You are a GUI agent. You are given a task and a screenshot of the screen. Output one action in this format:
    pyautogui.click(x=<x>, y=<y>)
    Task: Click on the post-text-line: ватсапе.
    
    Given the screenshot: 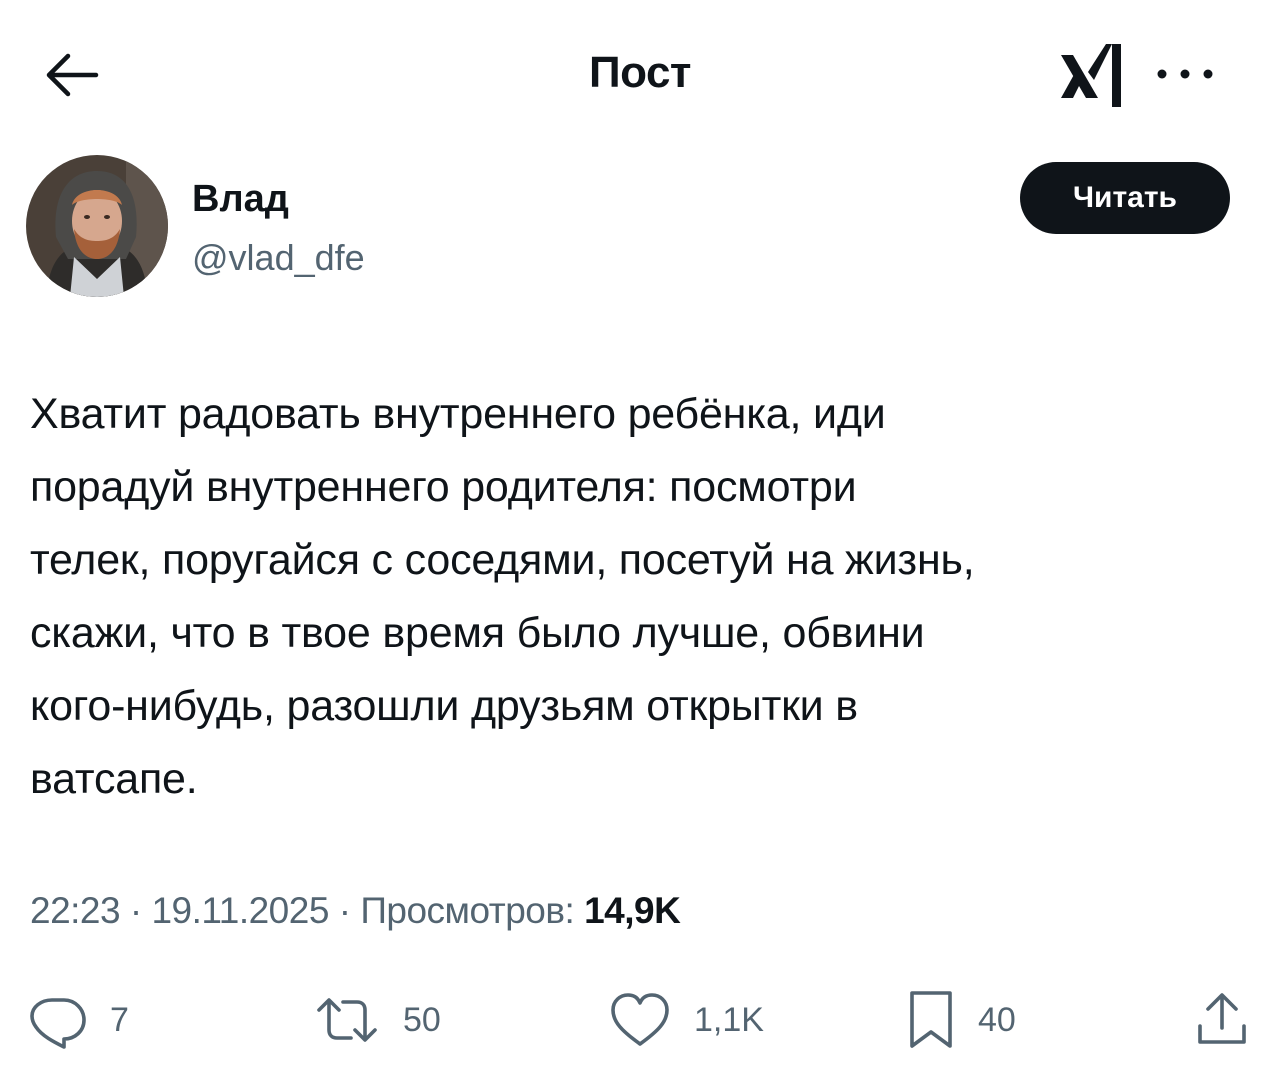 What is the action you would take?
    pyautogui.click(x=114, y=779)
    